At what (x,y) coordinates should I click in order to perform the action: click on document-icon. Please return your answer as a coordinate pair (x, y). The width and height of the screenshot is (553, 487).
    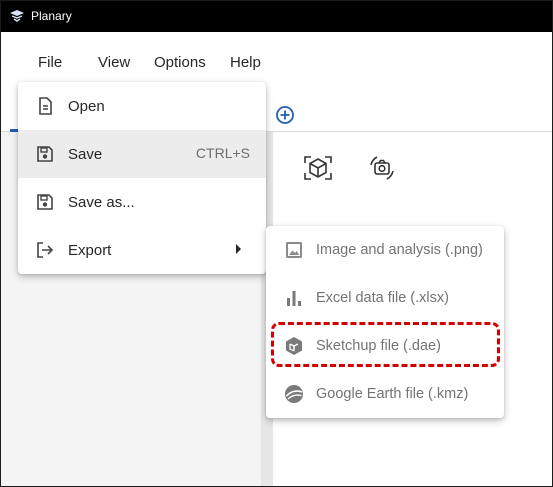
    Looking at the image, I should click on (45, 106).